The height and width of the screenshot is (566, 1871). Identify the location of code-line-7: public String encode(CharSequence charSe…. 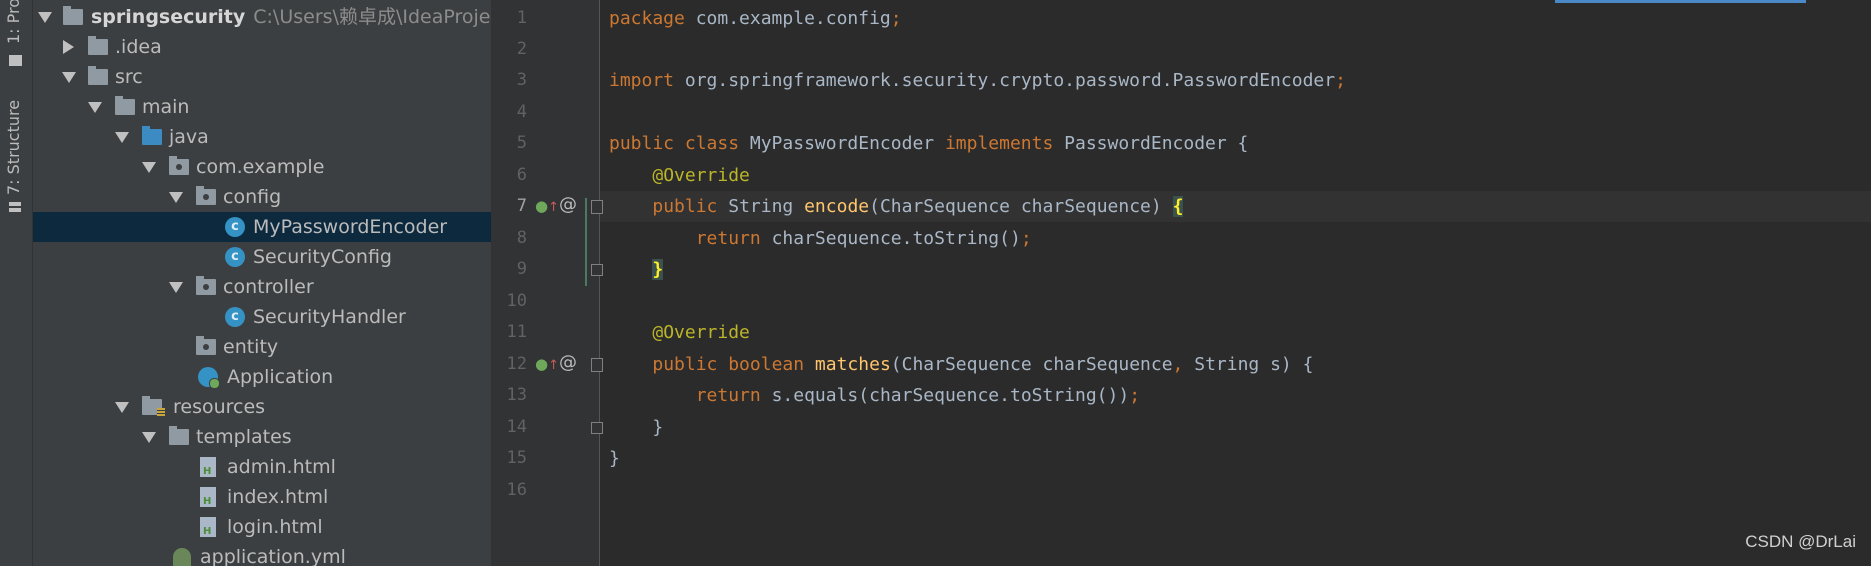
(896, 206).